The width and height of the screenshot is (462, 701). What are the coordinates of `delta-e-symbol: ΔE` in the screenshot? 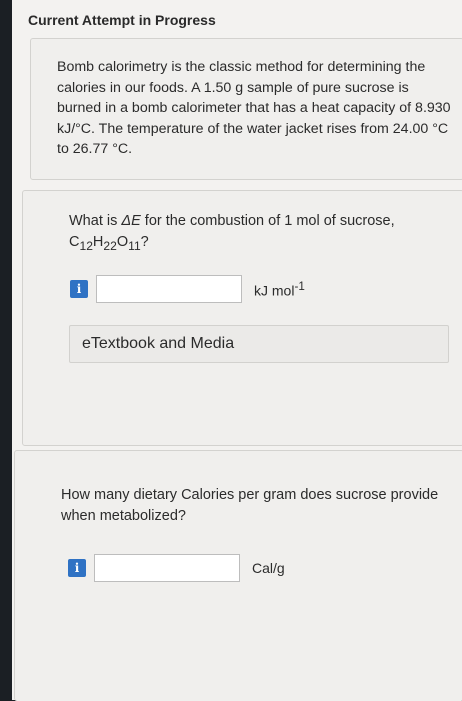 It's located at (131, 221).